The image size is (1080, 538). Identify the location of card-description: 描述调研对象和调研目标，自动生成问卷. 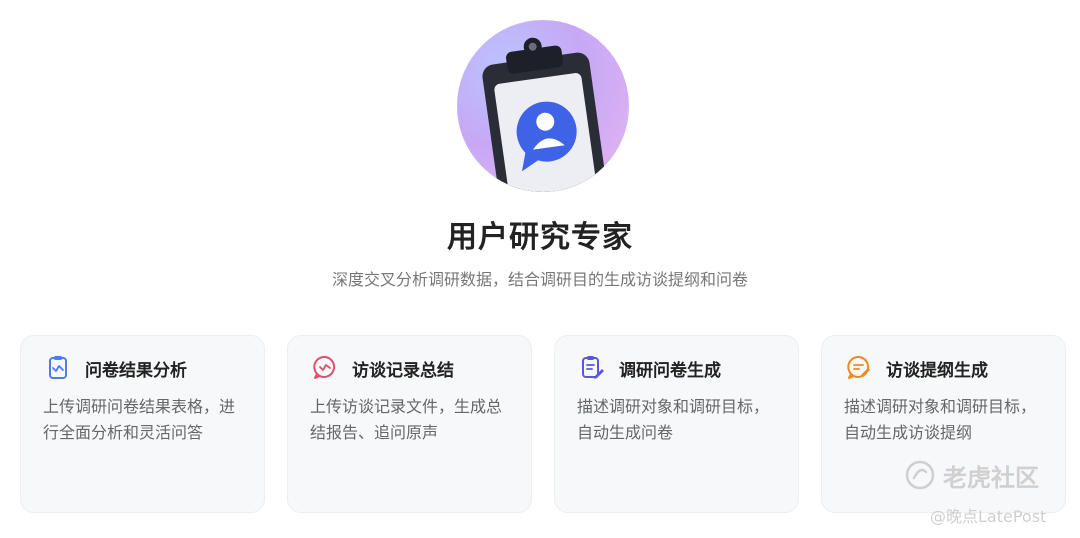
(673, 419).